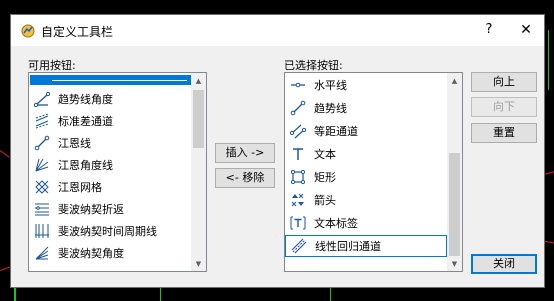 The image size is (554, 301). I want to click on available-buttons-label: 可用按钮:, so click(52, 65).